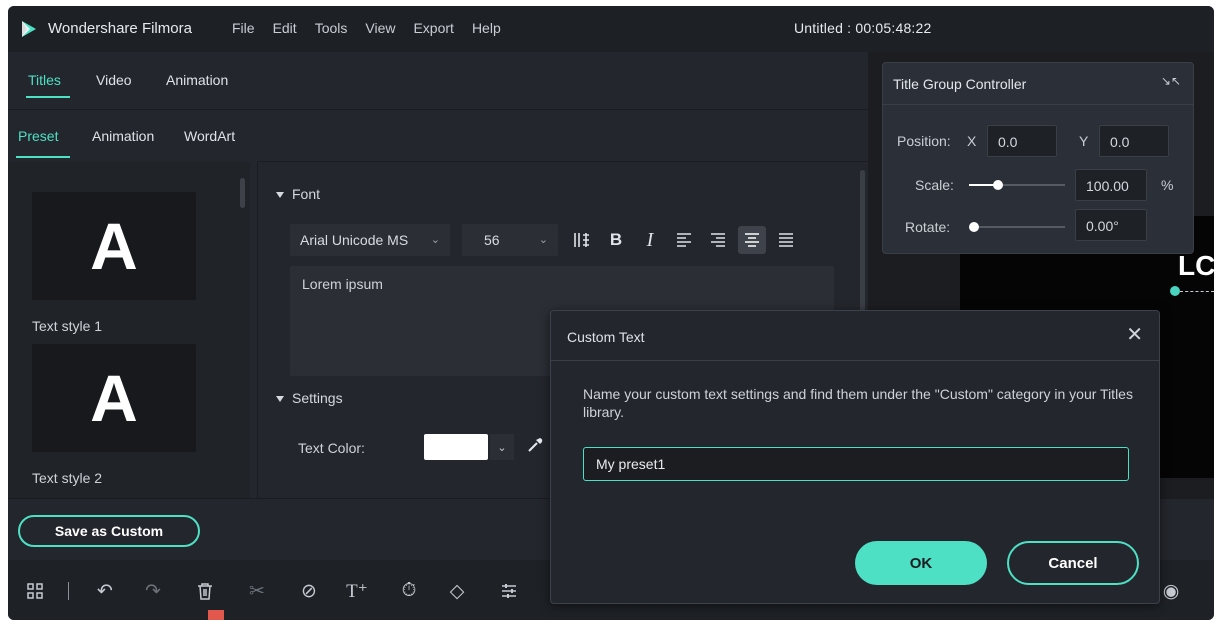 Image resolution: width=1214 pixels, height=625 pixels. I want to click on no-icon: ⊘, so click(309, 591).